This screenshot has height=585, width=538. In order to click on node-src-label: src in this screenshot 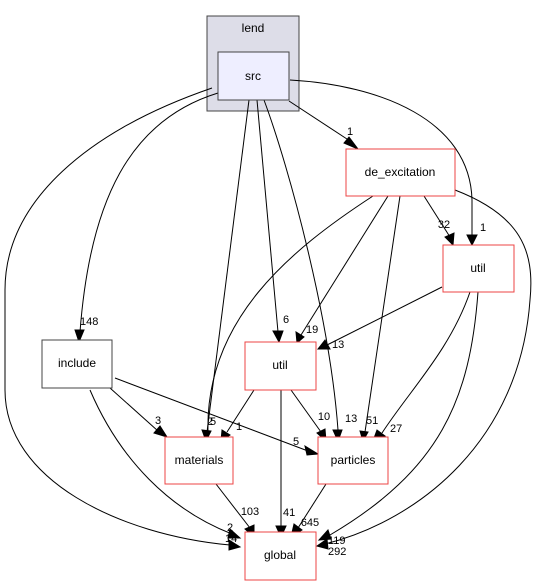, I will do `click(253, 76)`.